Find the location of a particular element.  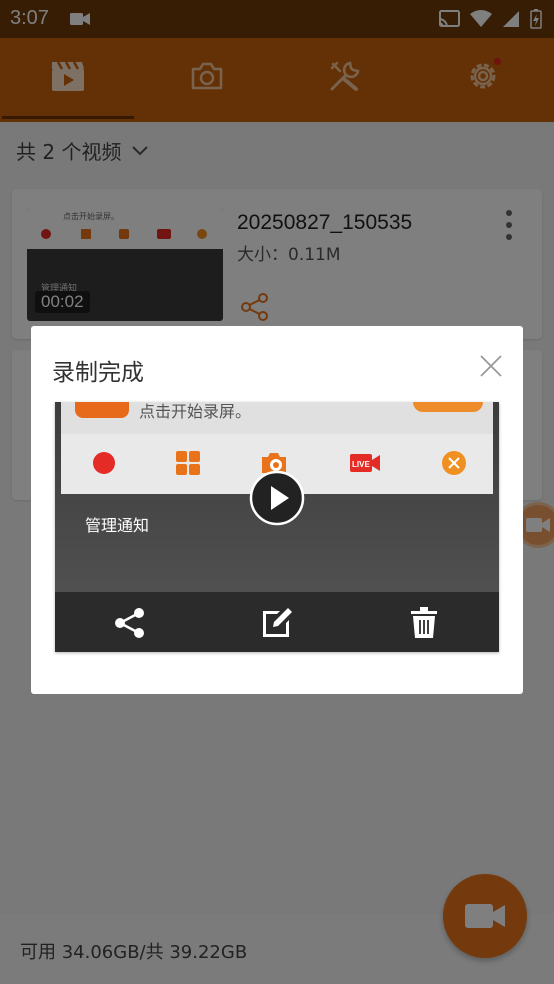

delete-icon is located at coordinates (424, 623).